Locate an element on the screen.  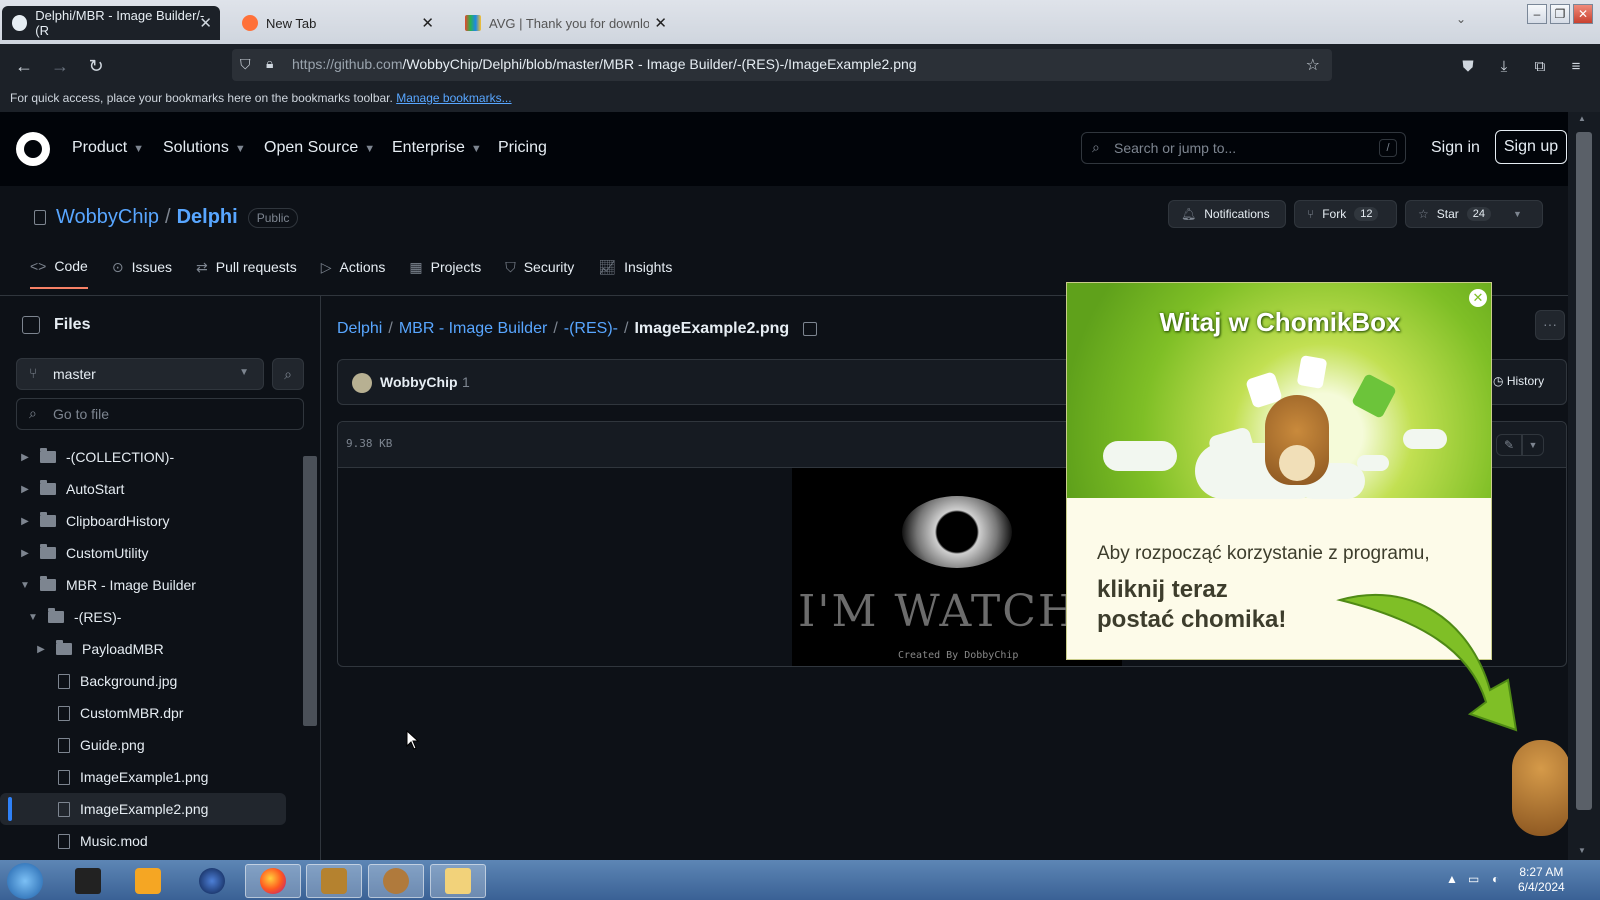
forward-arrow-icon: → is located at coordinates (60, 66).